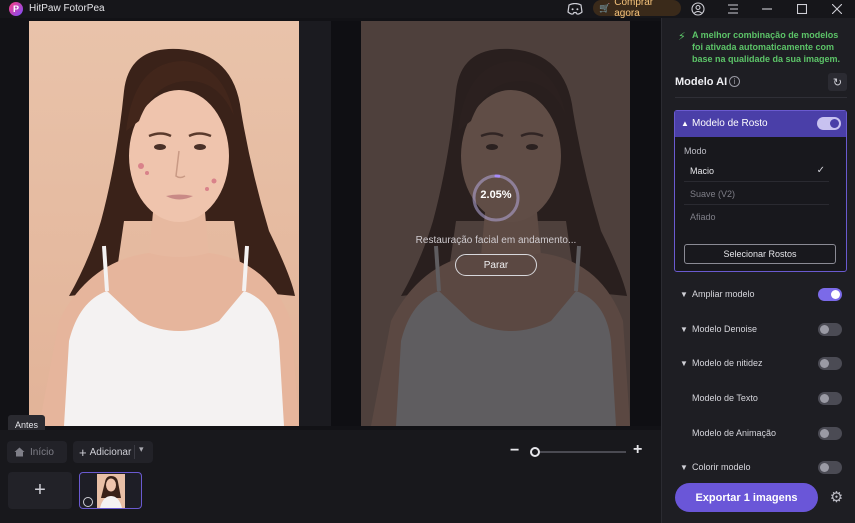 The image size is (855, 523). Describe the element at coordinates (830, 433) in the screenshot. I see `animacao-toggle` at that location.